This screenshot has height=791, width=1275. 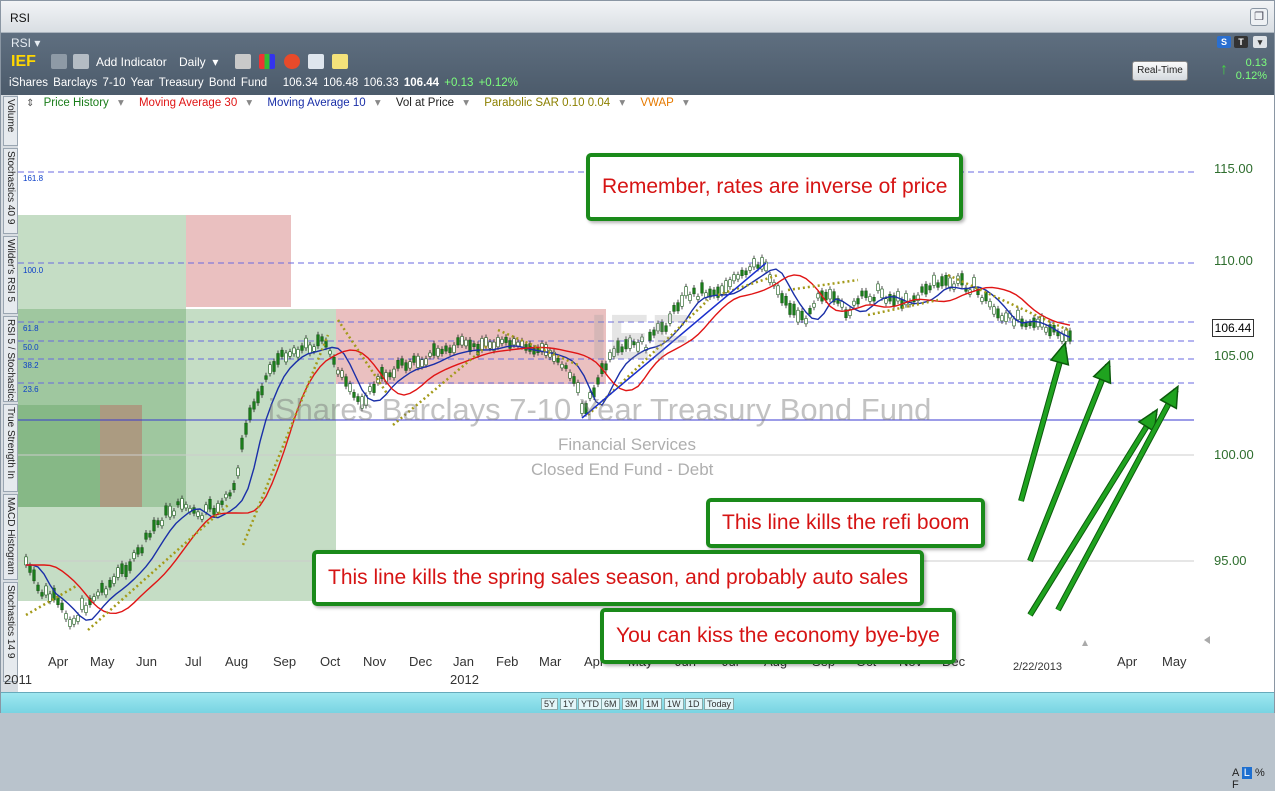 What do you see at coordinates (267, 61) in the screenshot?
I see `bar-chart-icon` at bounding box center [267, 61].